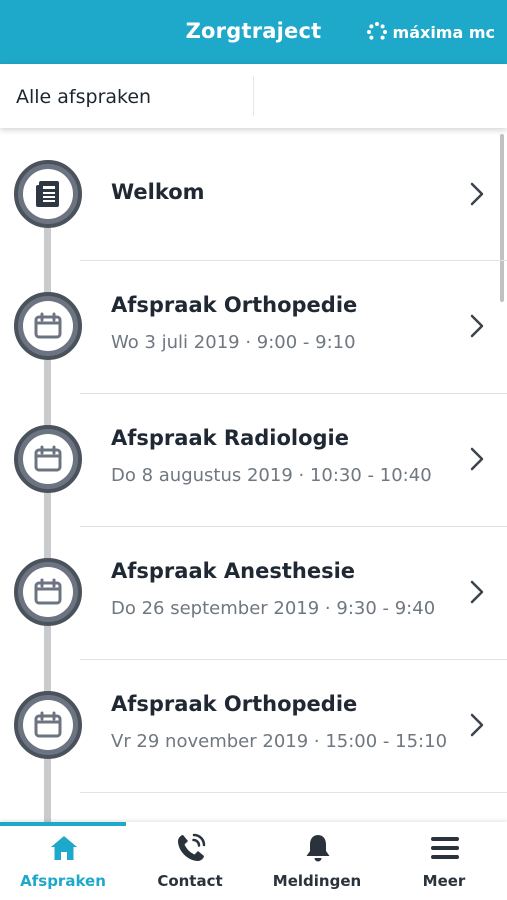 The height and width of the screenshot is (900, 507). I want to click on filter-label: Alle afspraken, so click(83, 97).